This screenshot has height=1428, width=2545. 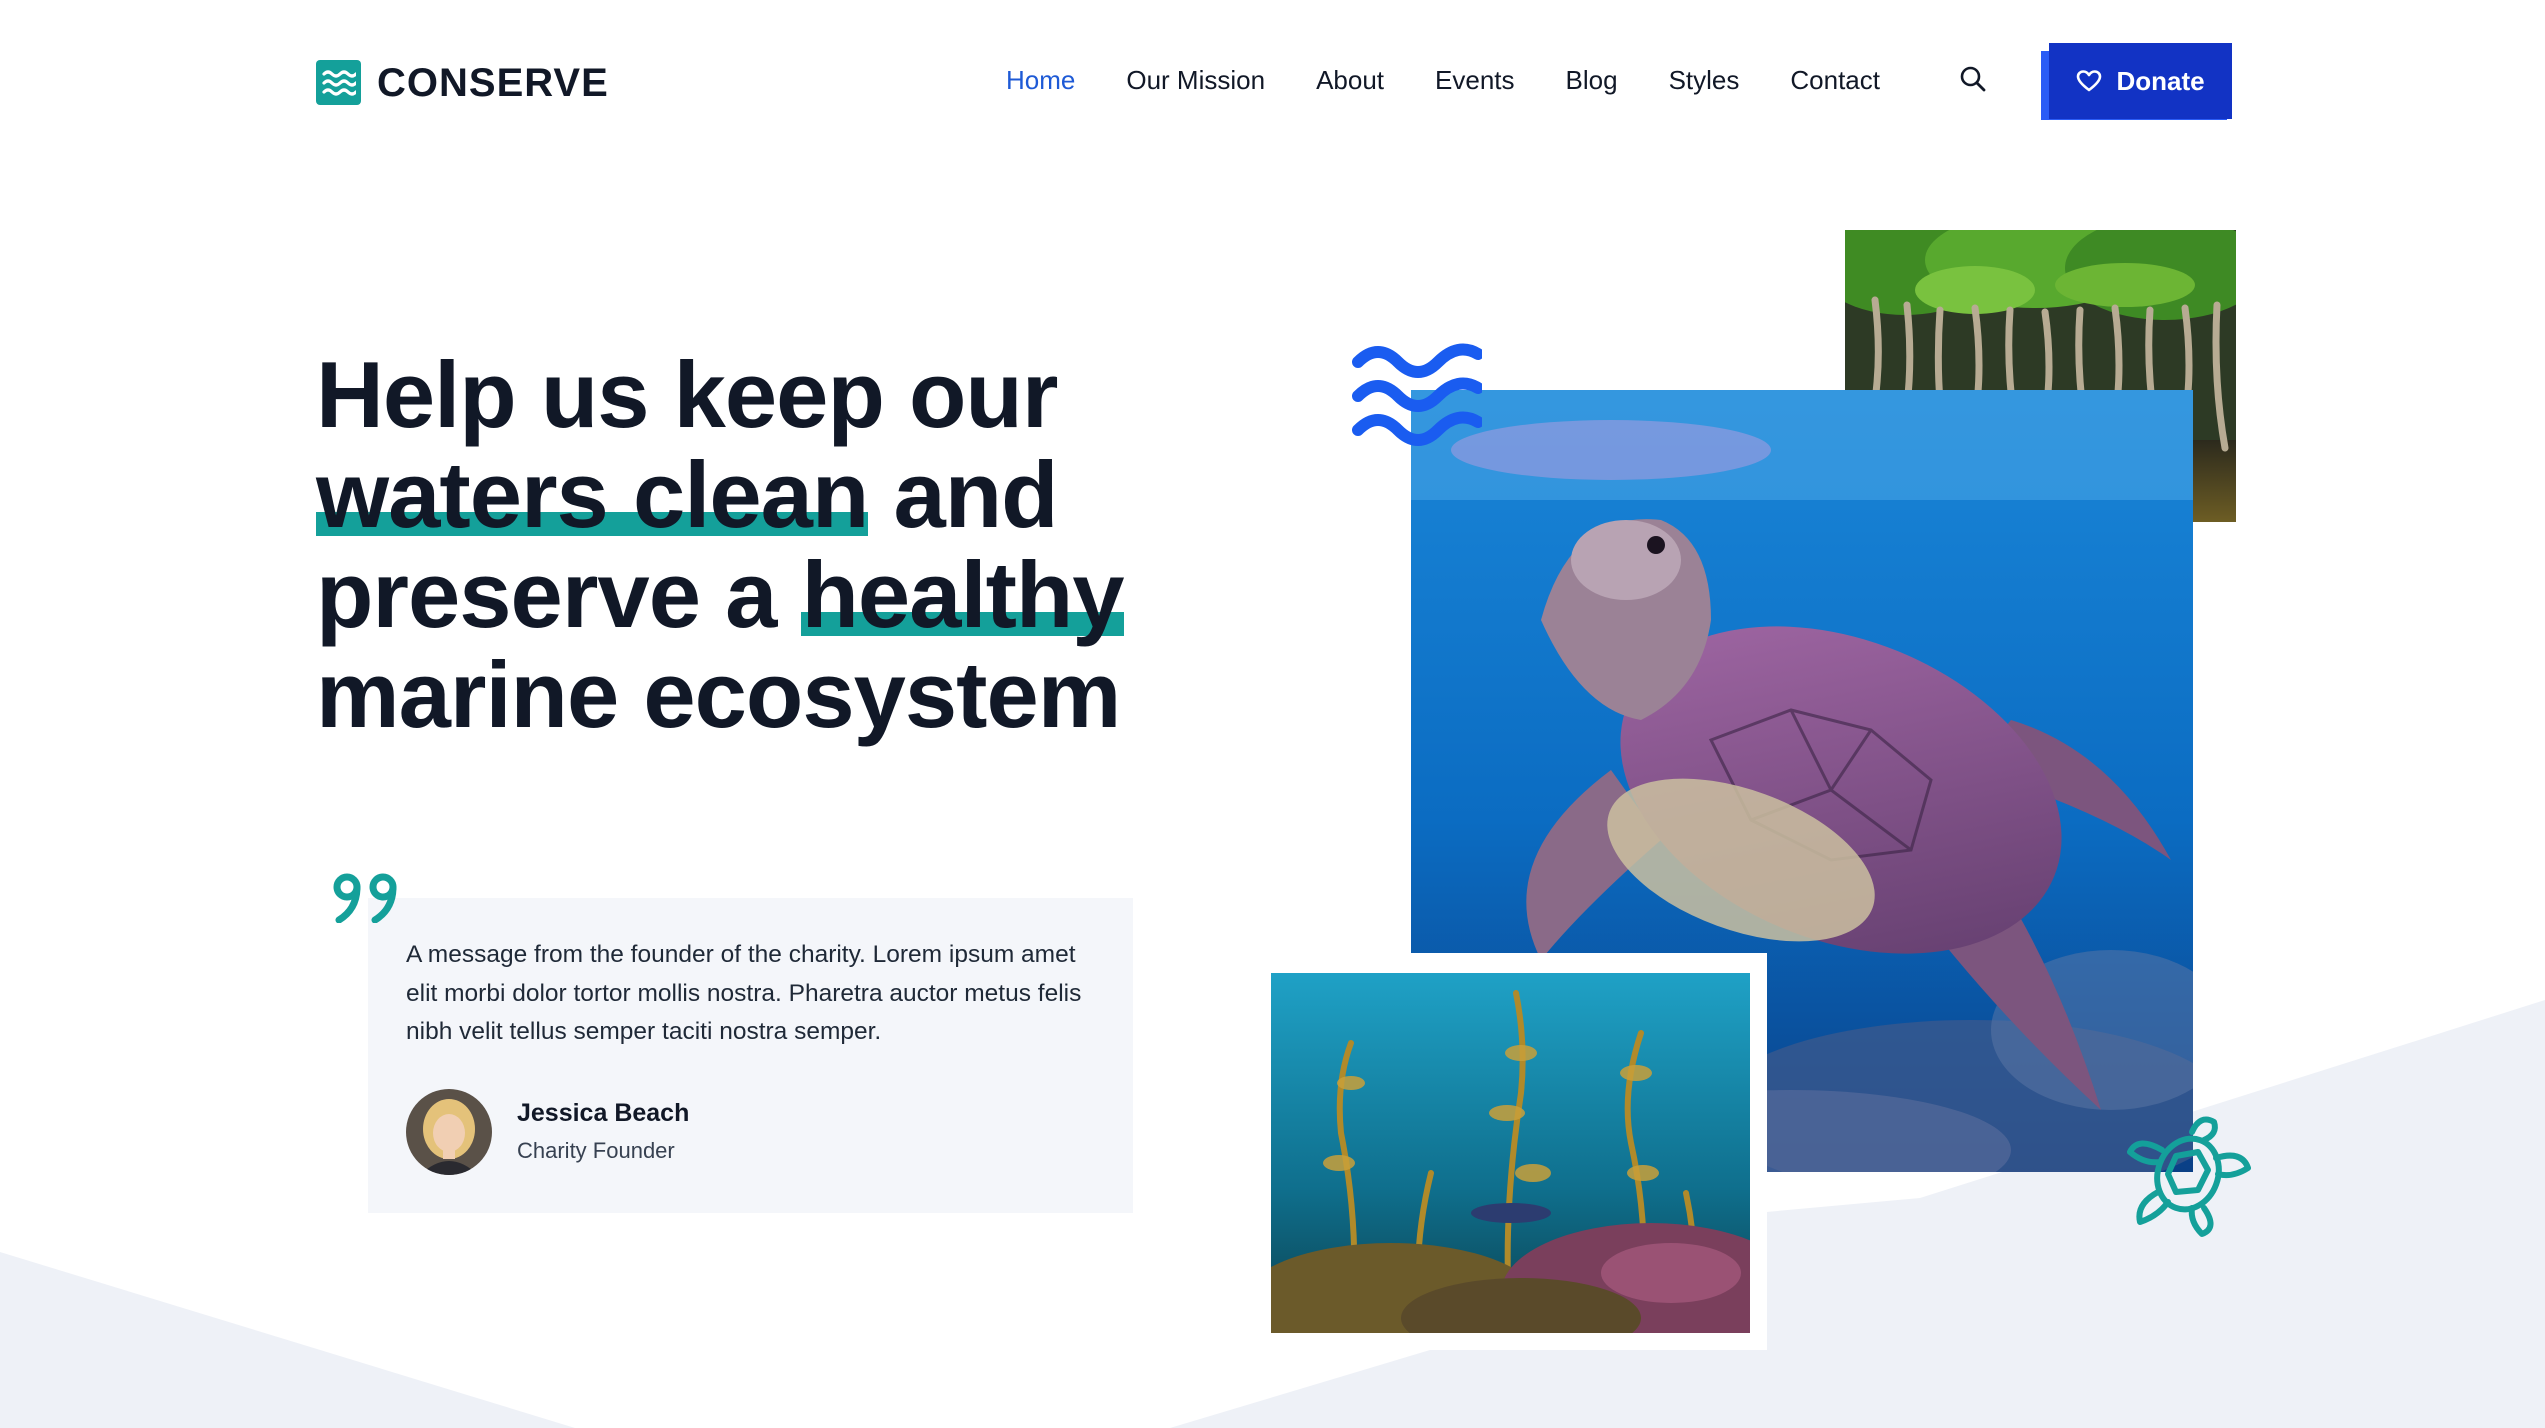 What do you see at coordinates (2089, 81) in the screenshot?
I see `heart-icon` at bounding box center [2089, 81].